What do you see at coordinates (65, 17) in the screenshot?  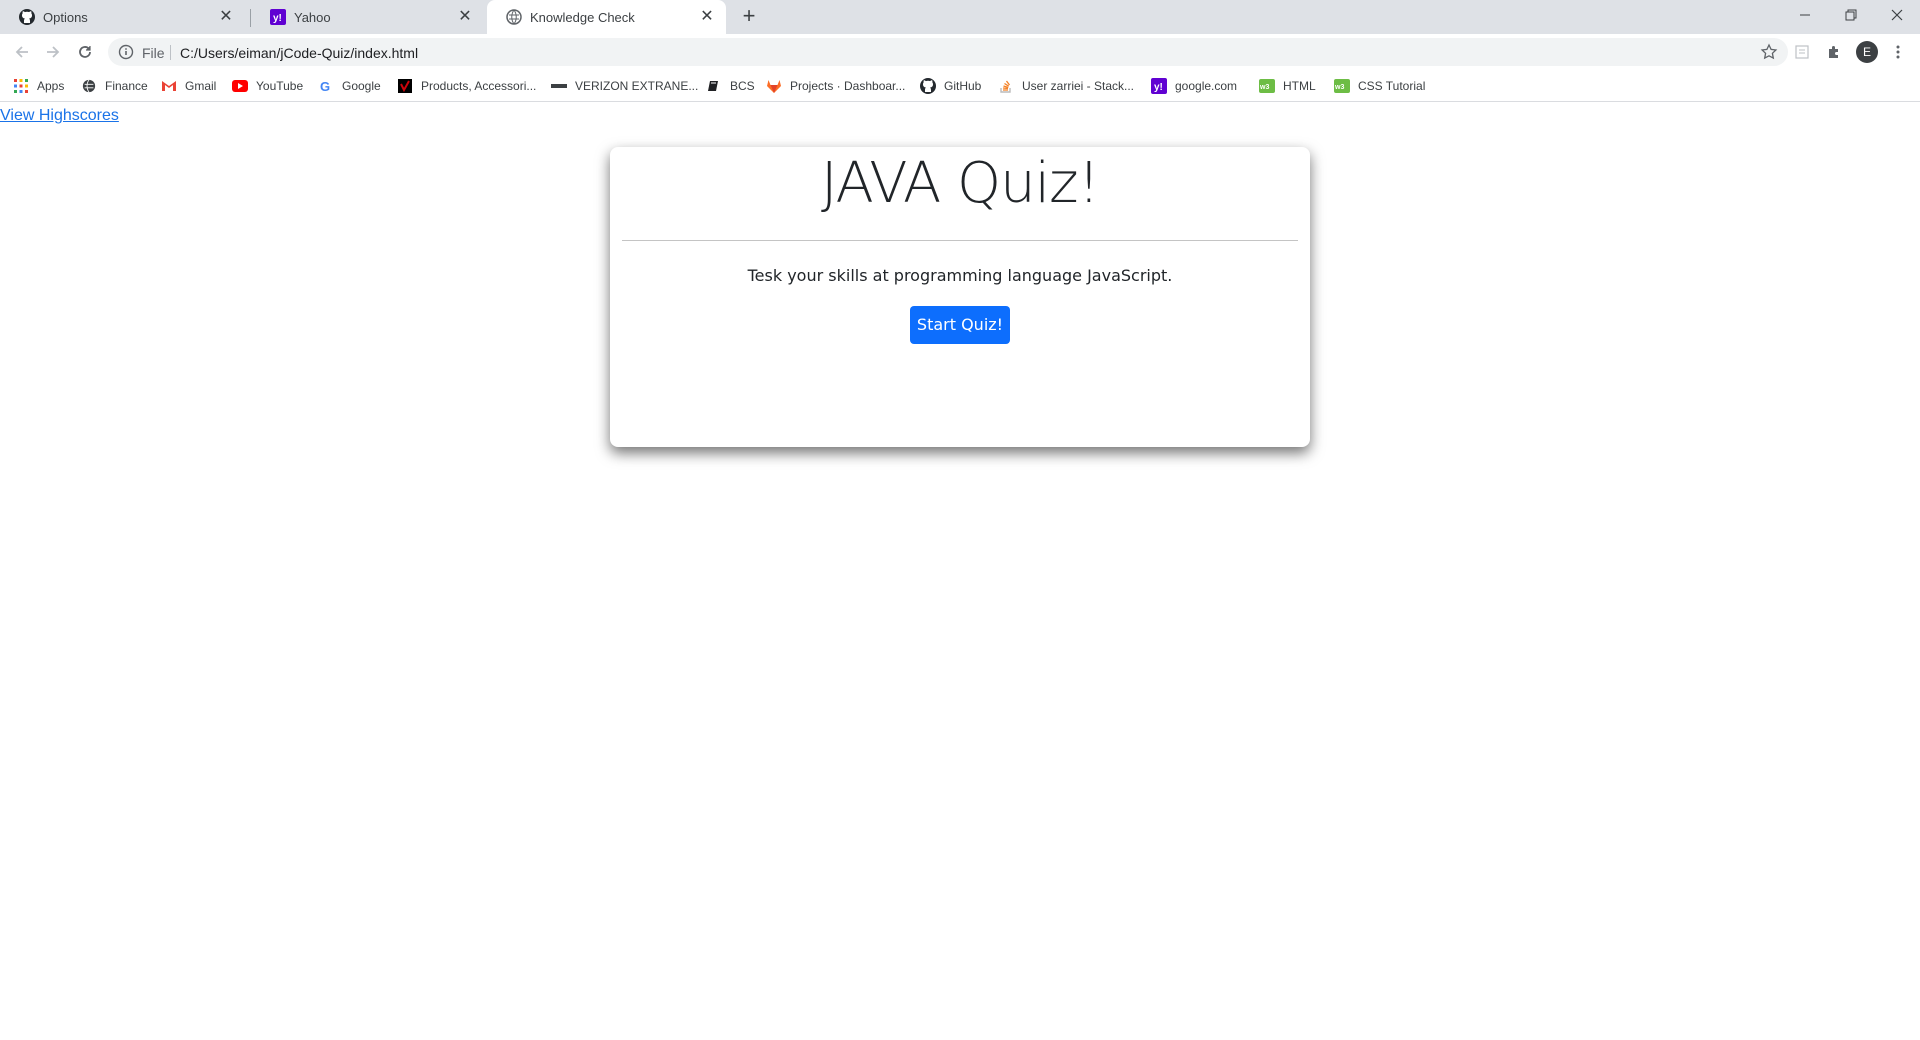 I see `tab-title: Options` at bounding box center [65, 17].